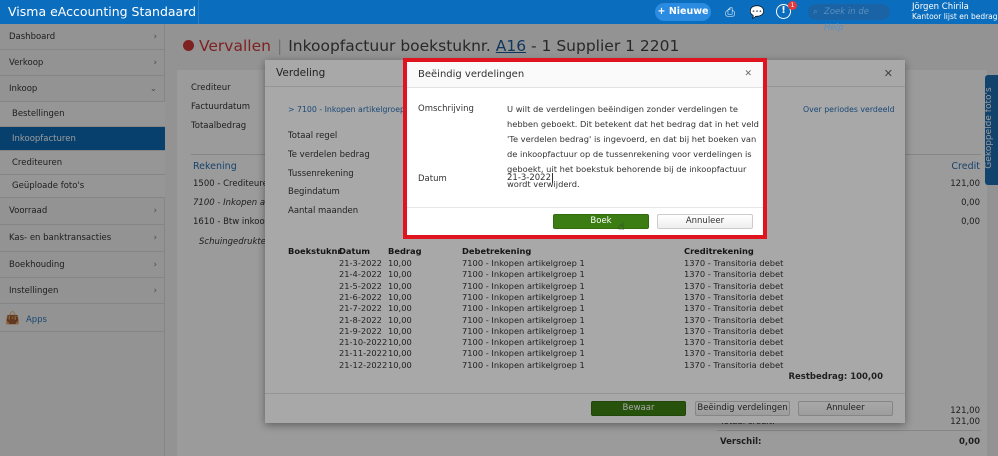  Describe the element at coordinates (955, 16) in the screenshot. I see `company-name: Kantoor lijst en bedrag` at that location.